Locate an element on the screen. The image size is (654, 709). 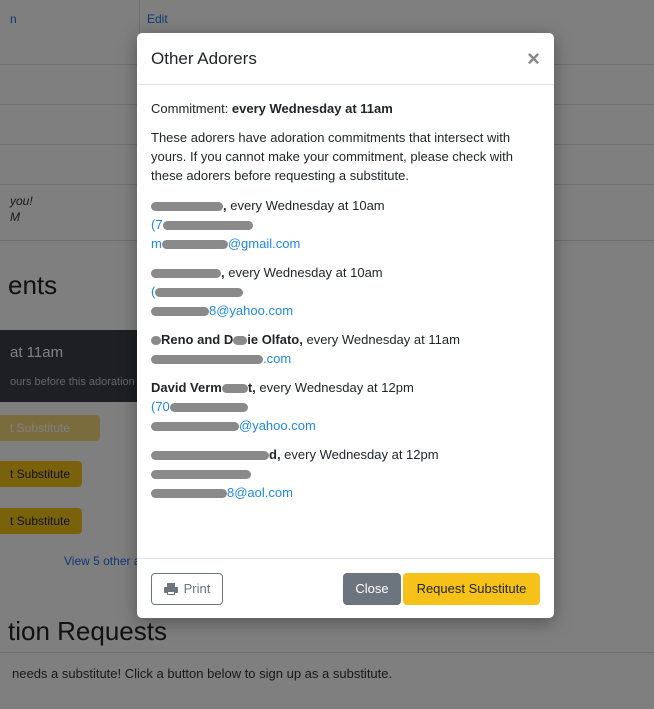
modal-header: Other Adorers × is located at coordinates (345, 59).